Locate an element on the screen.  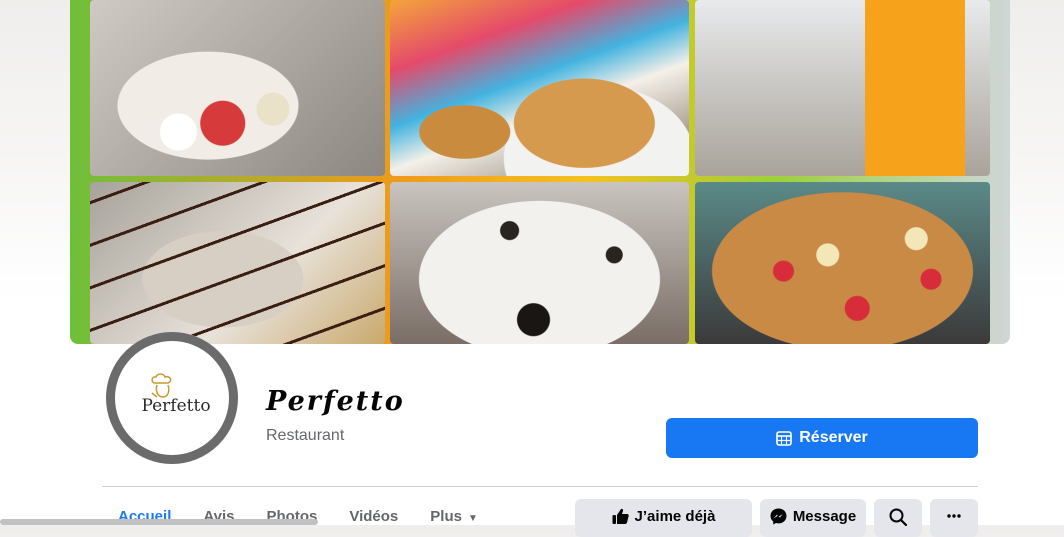
message-button-label: Message is located at coordinates (824, 516).